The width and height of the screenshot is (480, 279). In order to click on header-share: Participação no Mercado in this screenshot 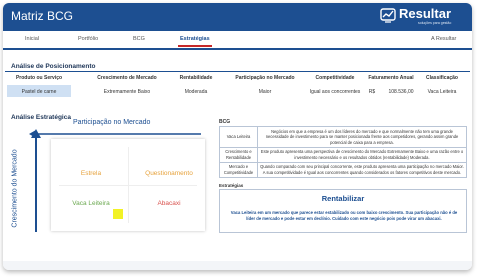, I will do `click(265, 78)`.